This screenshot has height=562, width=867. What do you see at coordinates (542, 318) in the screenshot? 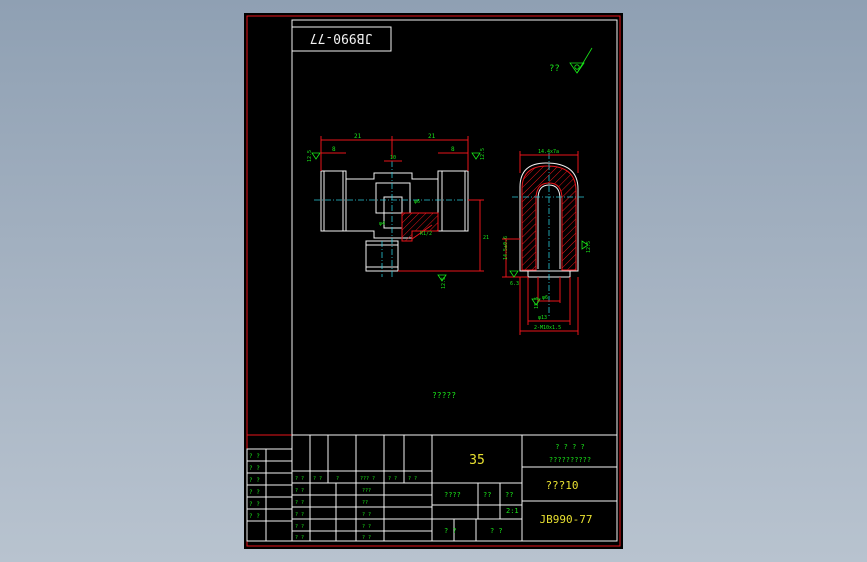
I see `svg-text: φ13` at bounding box center [542, 318].